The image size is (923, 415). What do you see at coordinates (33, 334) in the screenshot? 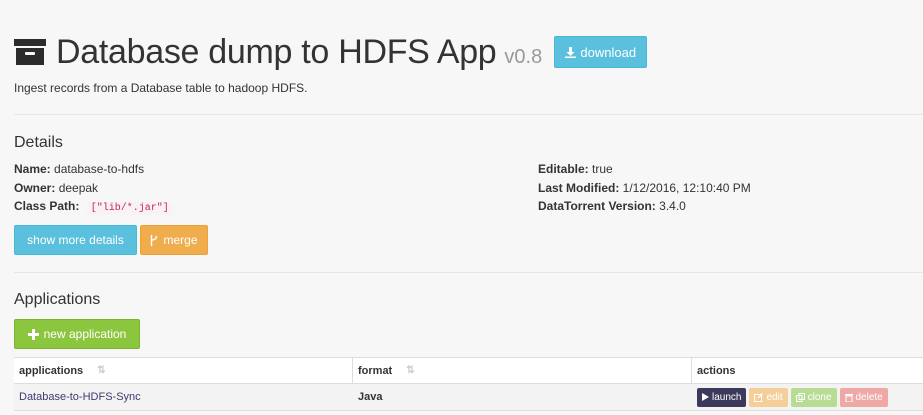
I see `plus-icon` at bounding box center [33, 334].